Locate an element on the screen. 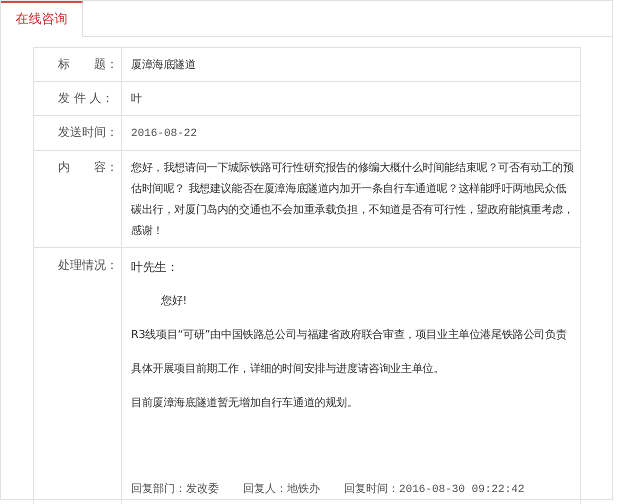  reply-paragraph: 目前厦漳海底隧道暂无增加自行车通道的规划。 is located at coordinates (245, 403).